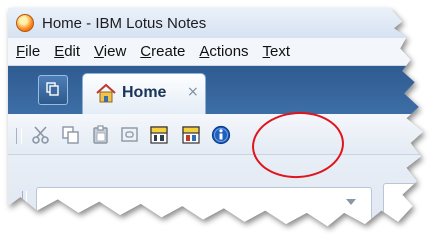 The width and height of the screenshot is (437, 247). I want to click on new-memo-button, so click(159, 135).